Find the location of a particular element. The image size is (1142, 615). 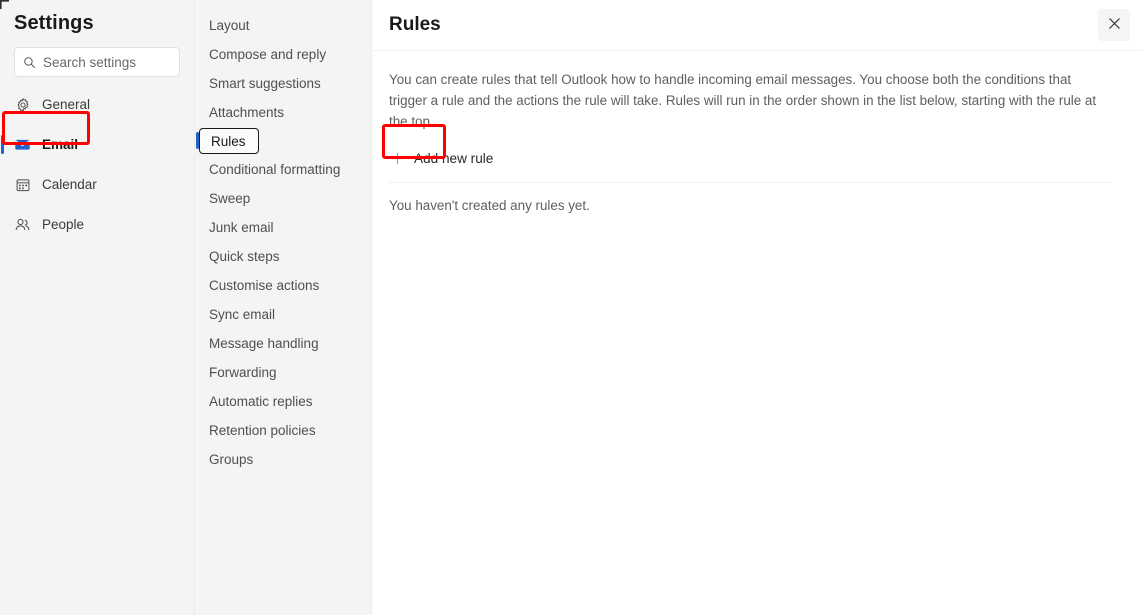

nav-item-label: Forwarding is located at coordinates (243, 372).